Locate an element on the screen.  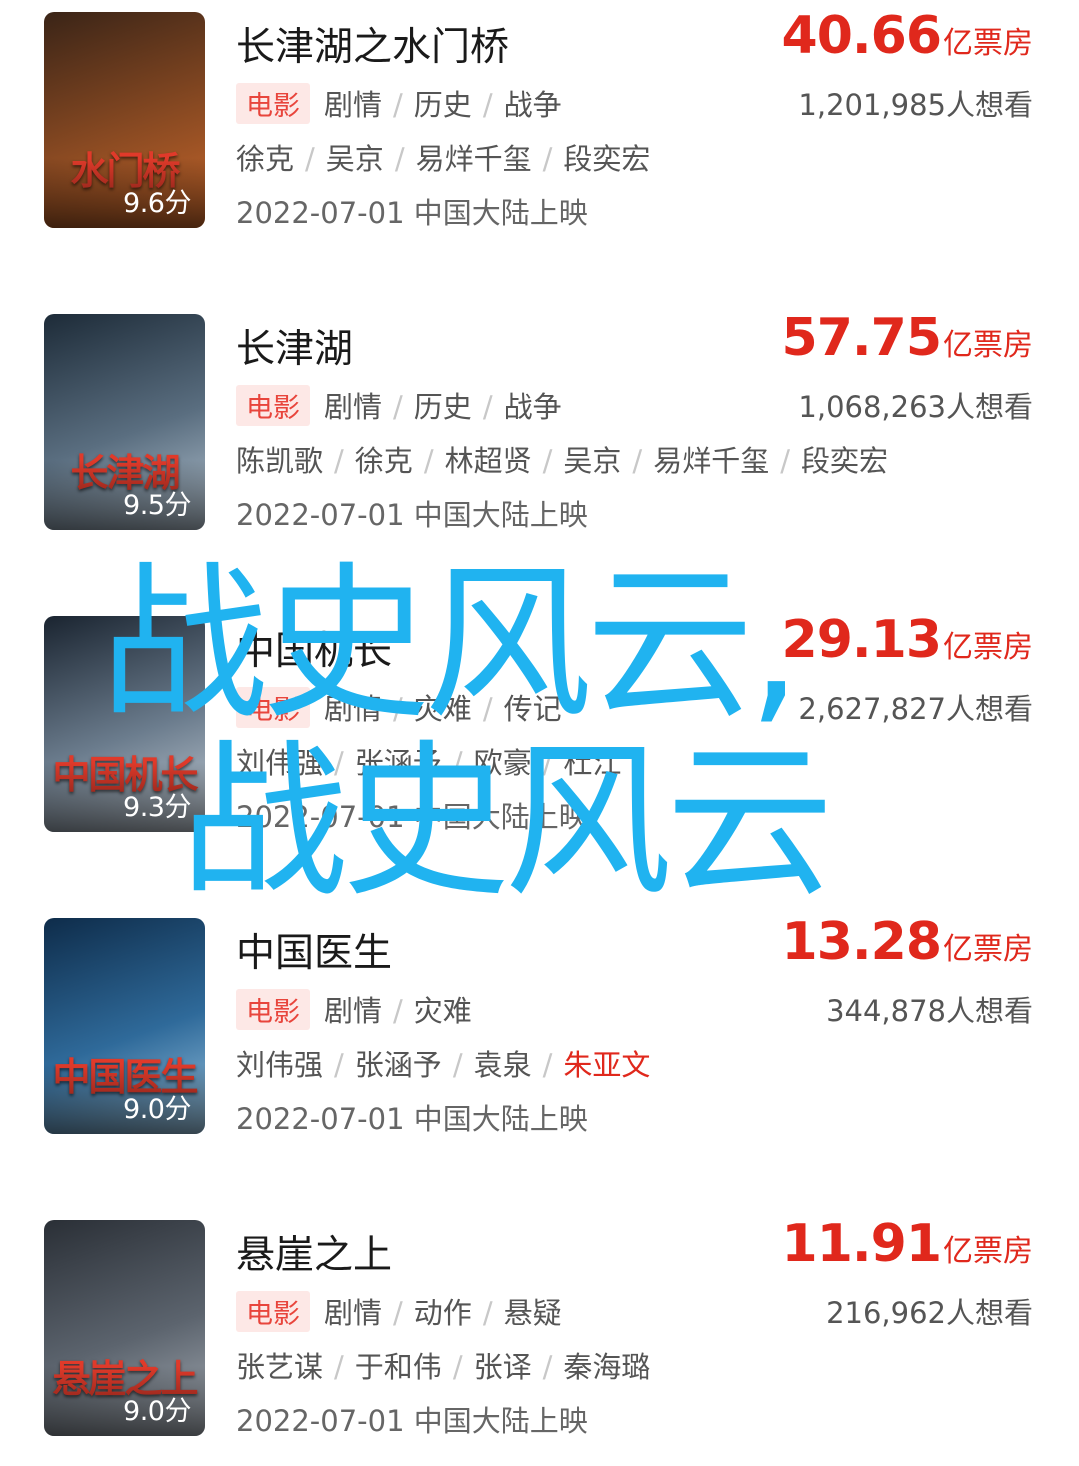
movie-title: 中国医生 is located at coordinates (314, 950).